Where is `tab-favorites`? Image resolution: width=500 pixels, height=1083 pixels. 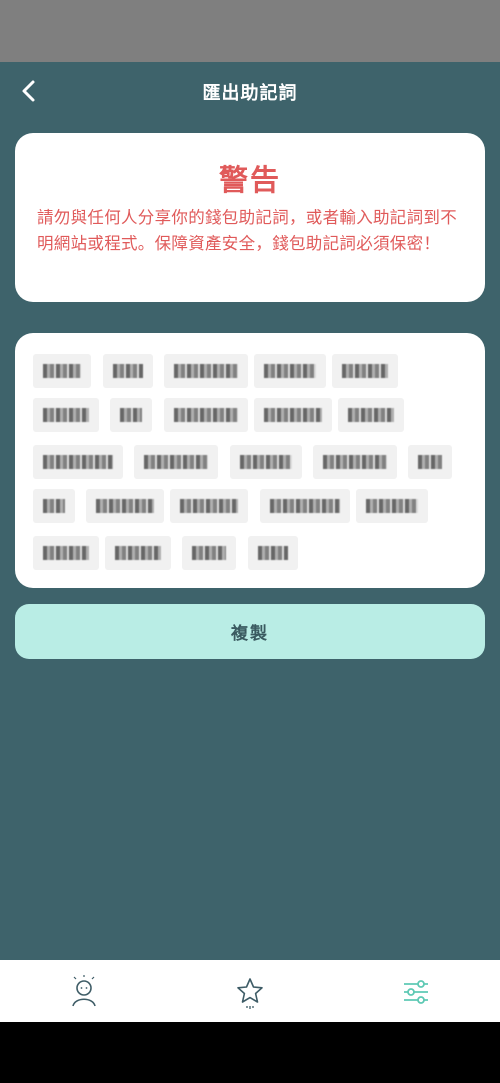
tab-favorites is located at coordinates (250, 992).